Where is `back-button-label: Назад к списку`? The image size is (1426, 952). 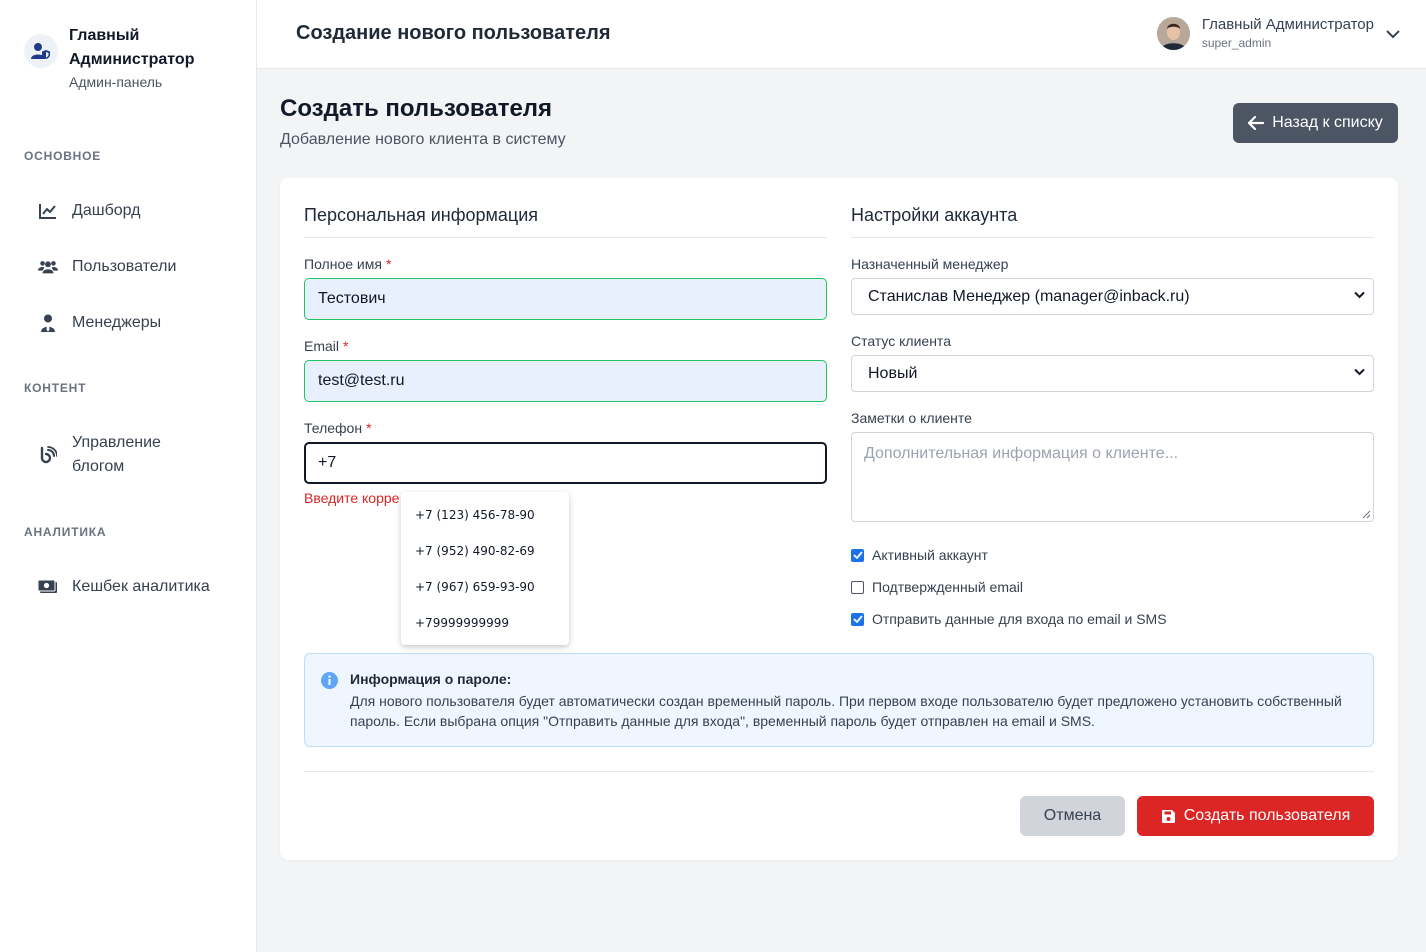 back-button-label: Назад к списку is located at coordinates (1327, 122).